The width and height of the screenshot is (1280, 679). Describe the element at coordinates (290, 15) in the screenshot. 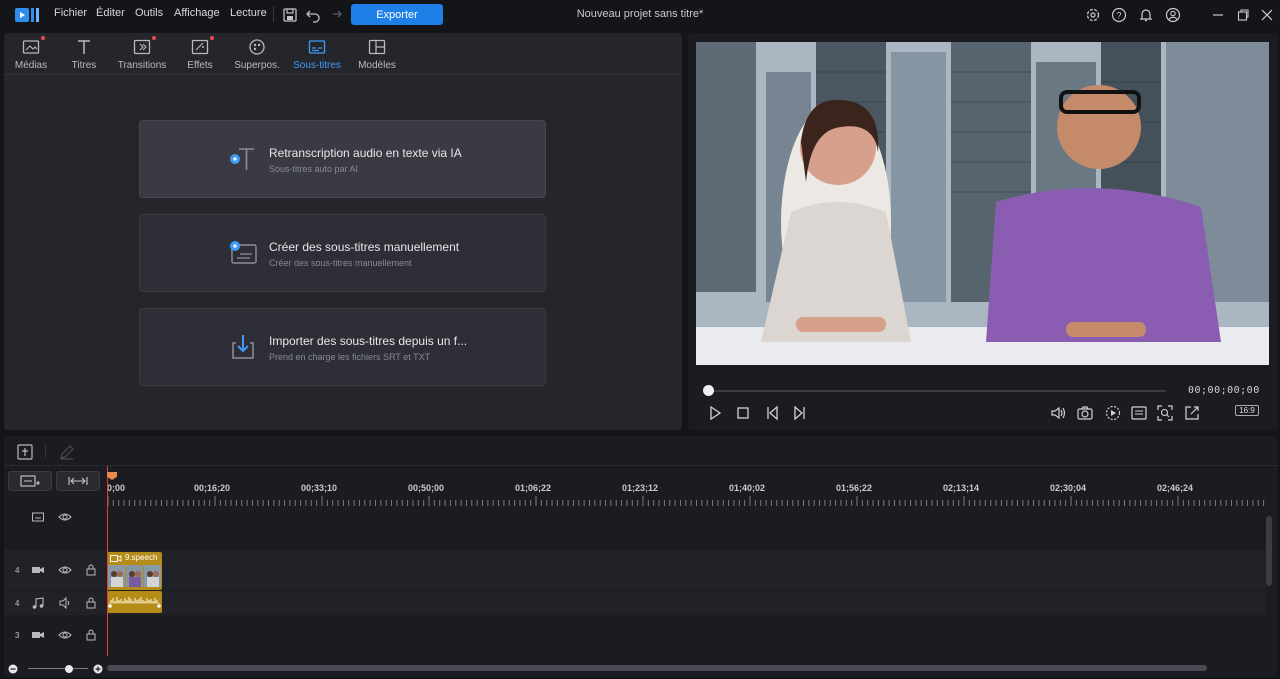

I see `save-icon` at that location.